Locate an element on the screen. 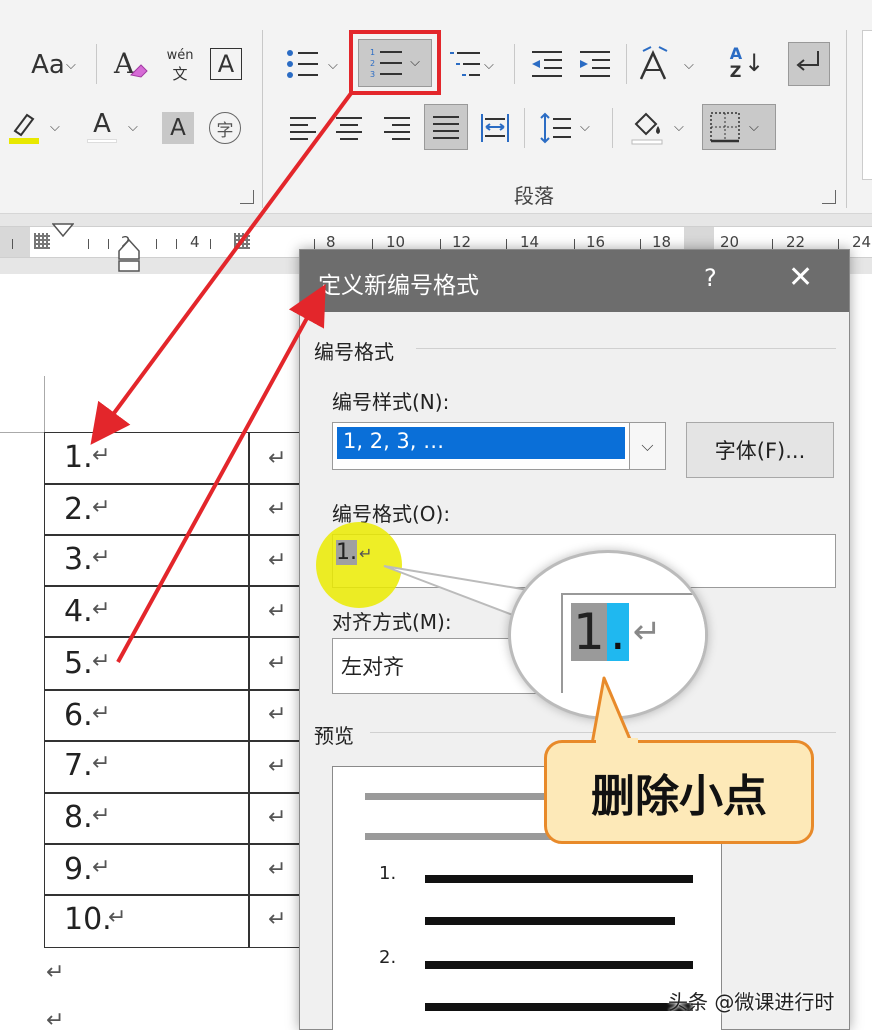 Image resolution: width=872 pixels, height=1030 pixels. arrow-to-list is located at coordinates (222, 267).